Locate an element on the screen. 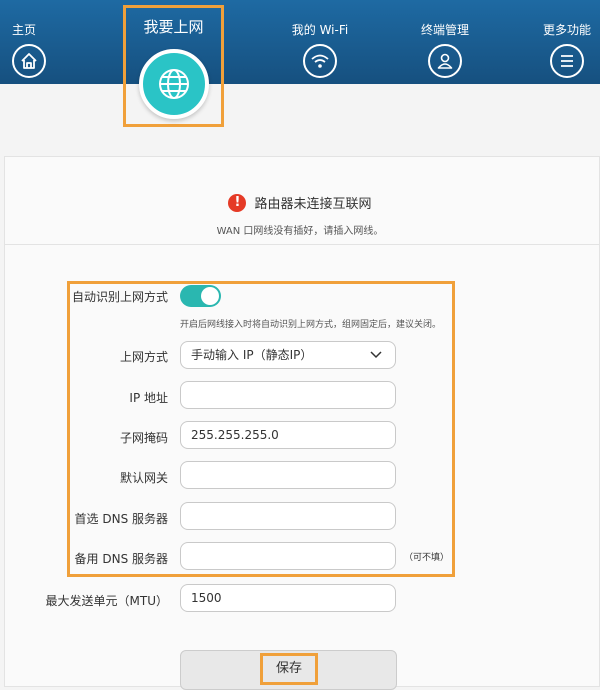 This screenshot has height=690, width=600. home-icon is located at coordinates (29, 61).